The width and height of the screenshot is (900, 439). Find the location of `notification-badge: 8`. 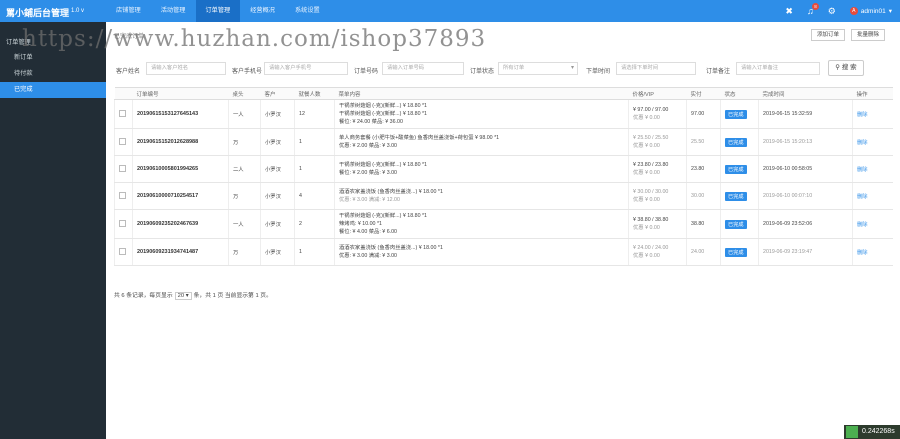

notification-badge: 8 is located at coordinates (815, 6).